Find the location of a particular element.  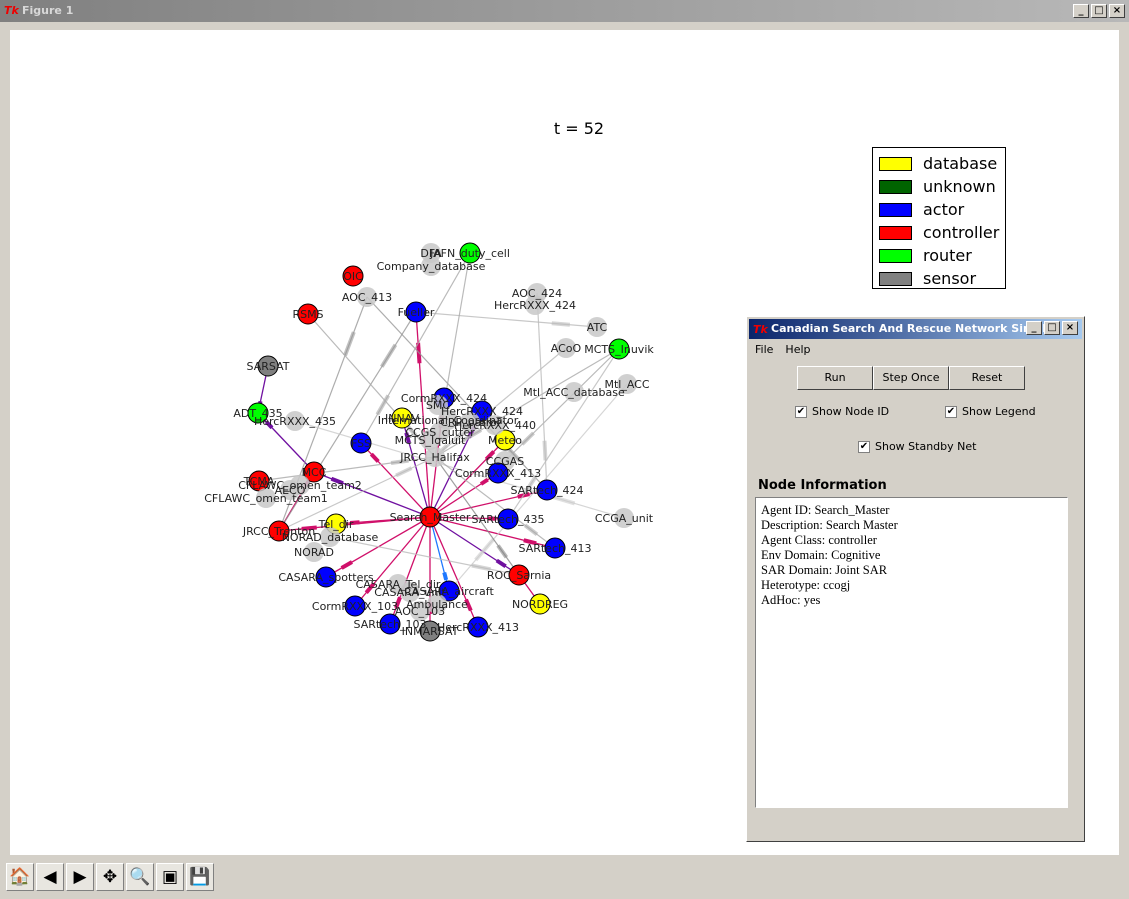

step-once-button: Step Once is located at coordinates (911, 378).